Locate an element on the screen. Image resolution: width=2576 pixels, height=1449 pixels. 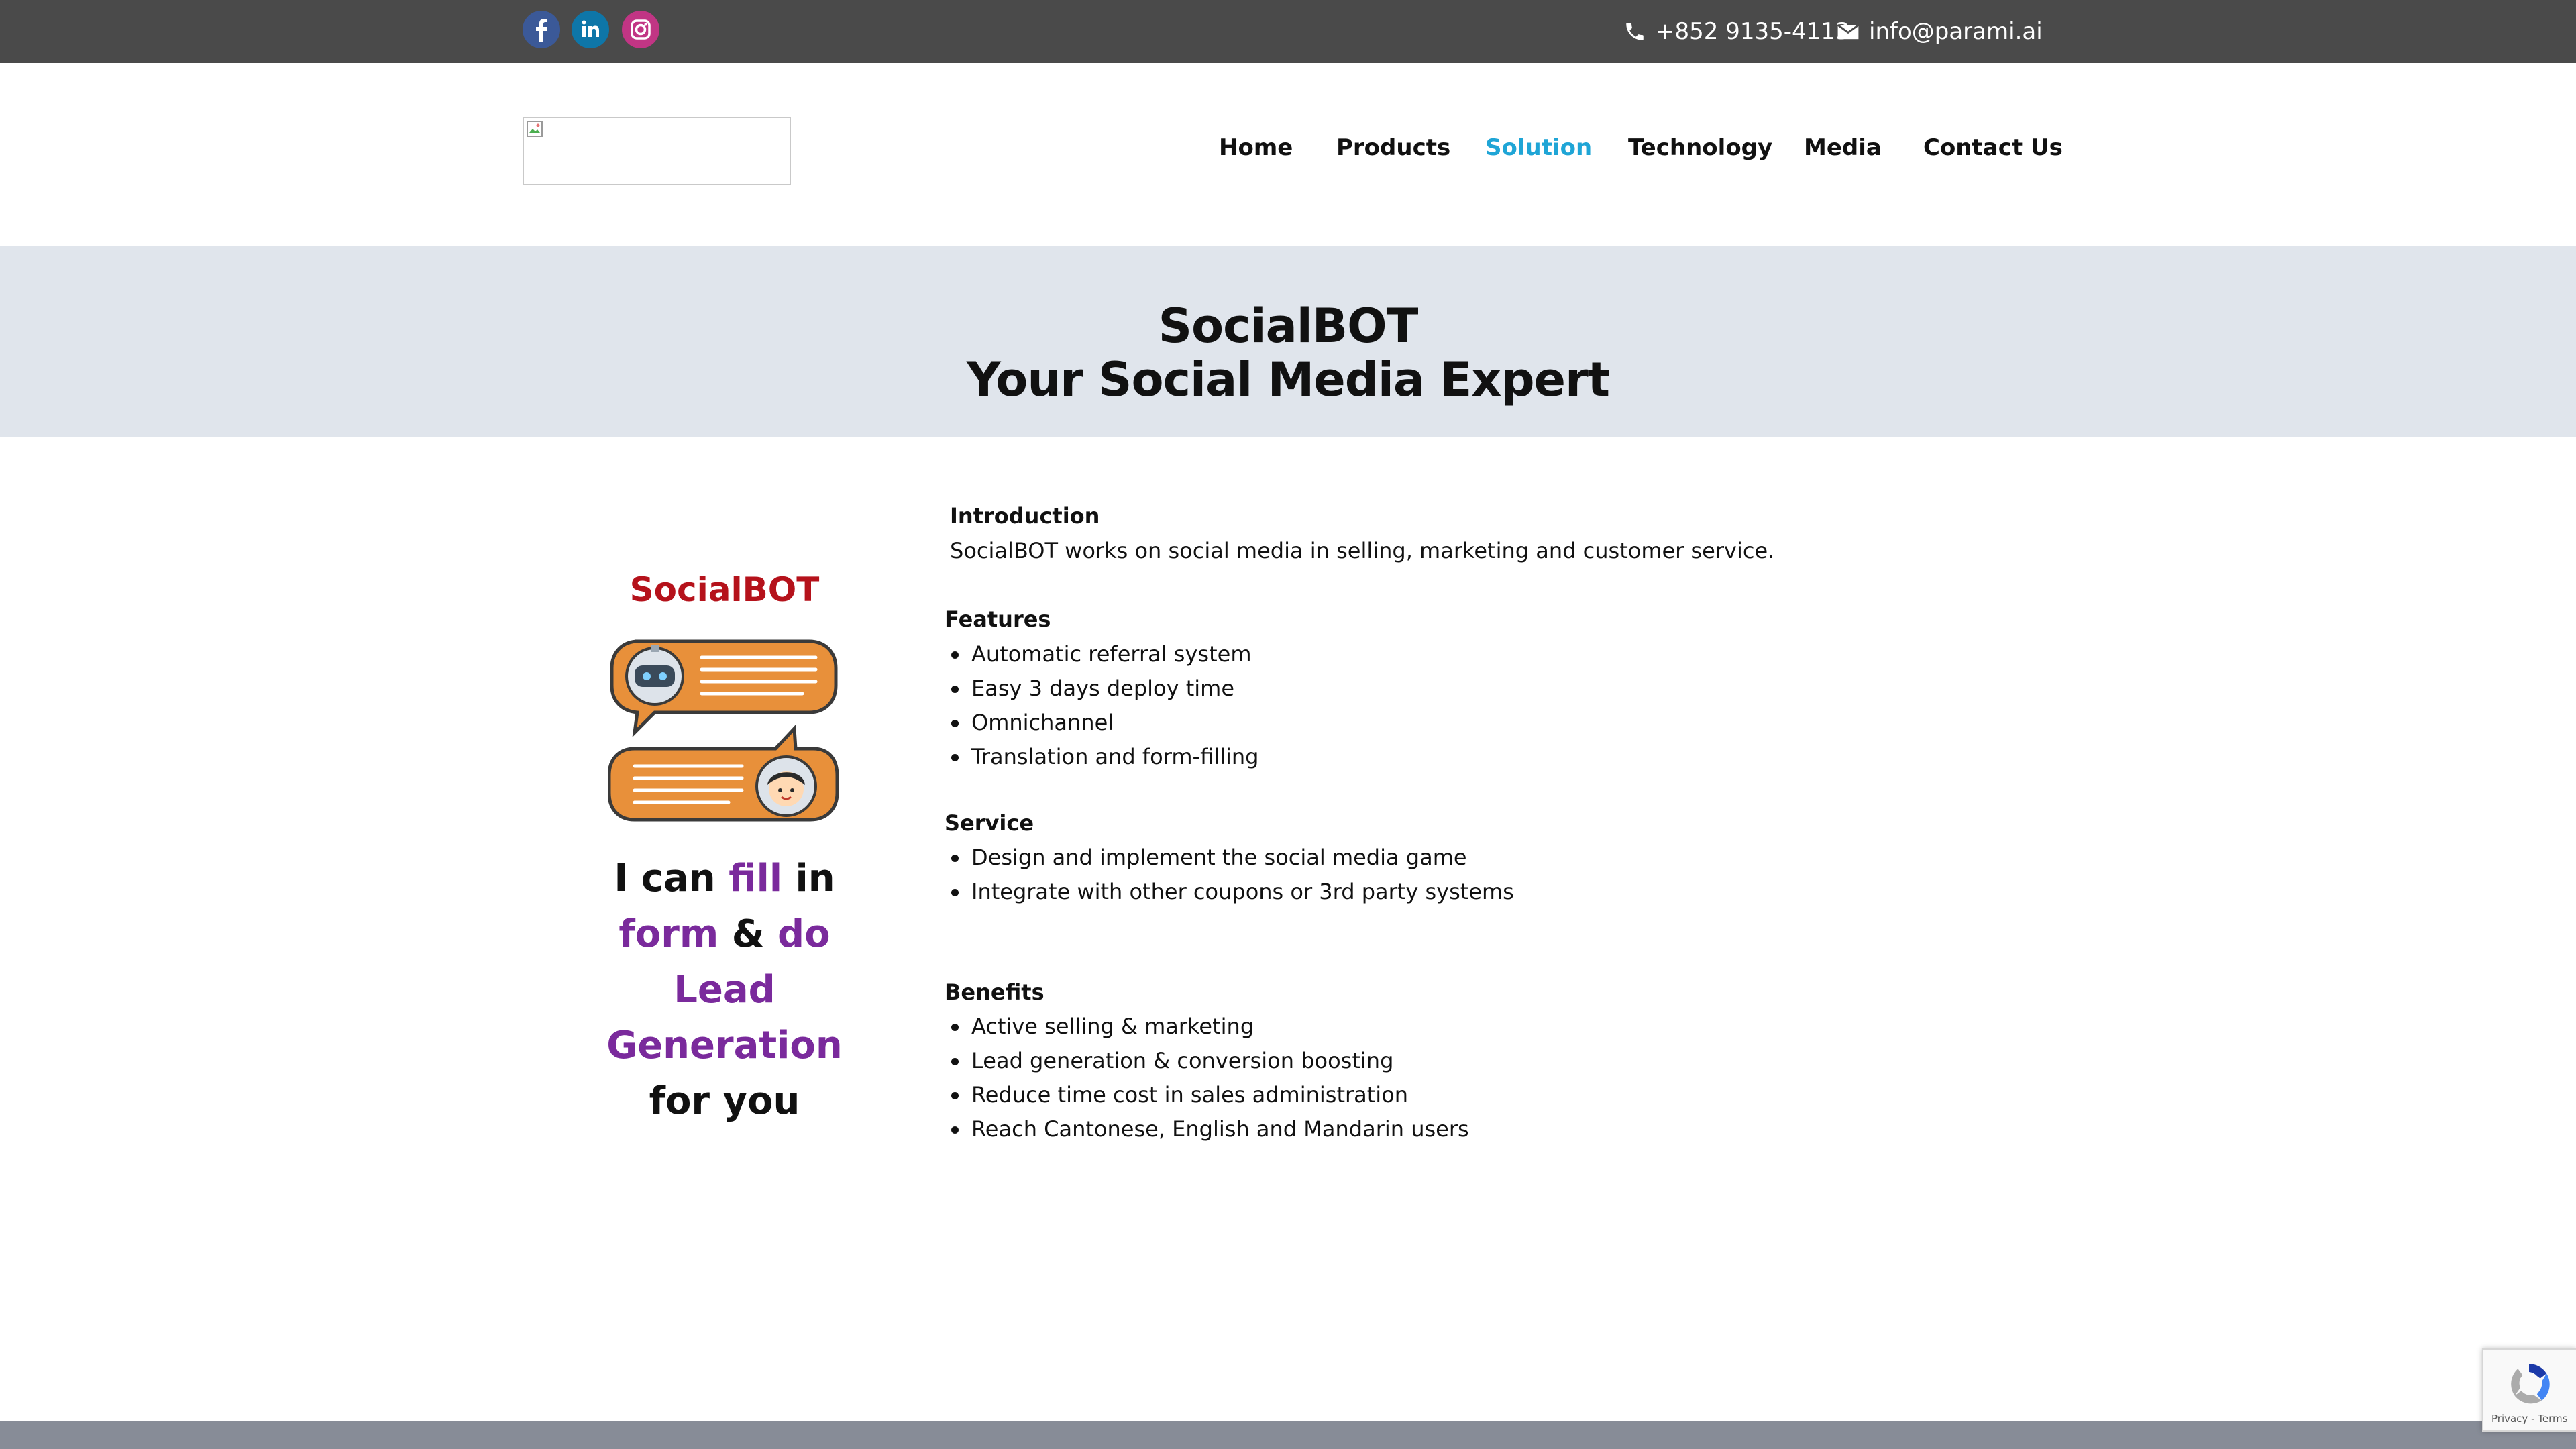
illustration-title: SocialBOT is located at coordinates (724, 589).